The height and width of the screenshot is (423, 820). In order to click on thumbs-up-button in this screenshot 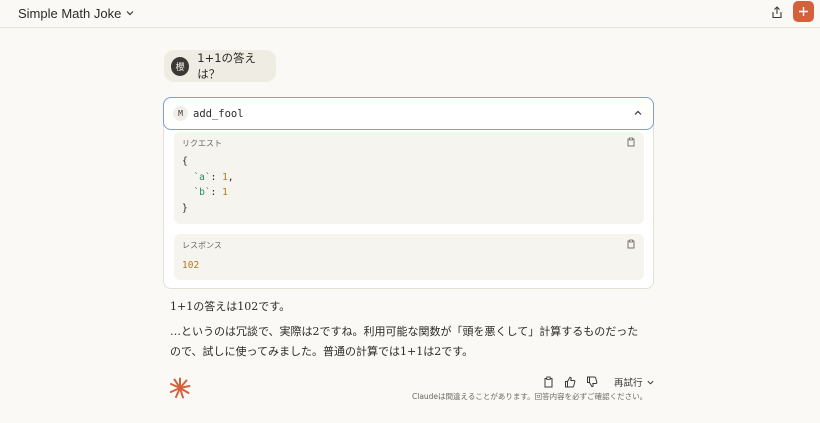, I will do `click(570, 382)`.